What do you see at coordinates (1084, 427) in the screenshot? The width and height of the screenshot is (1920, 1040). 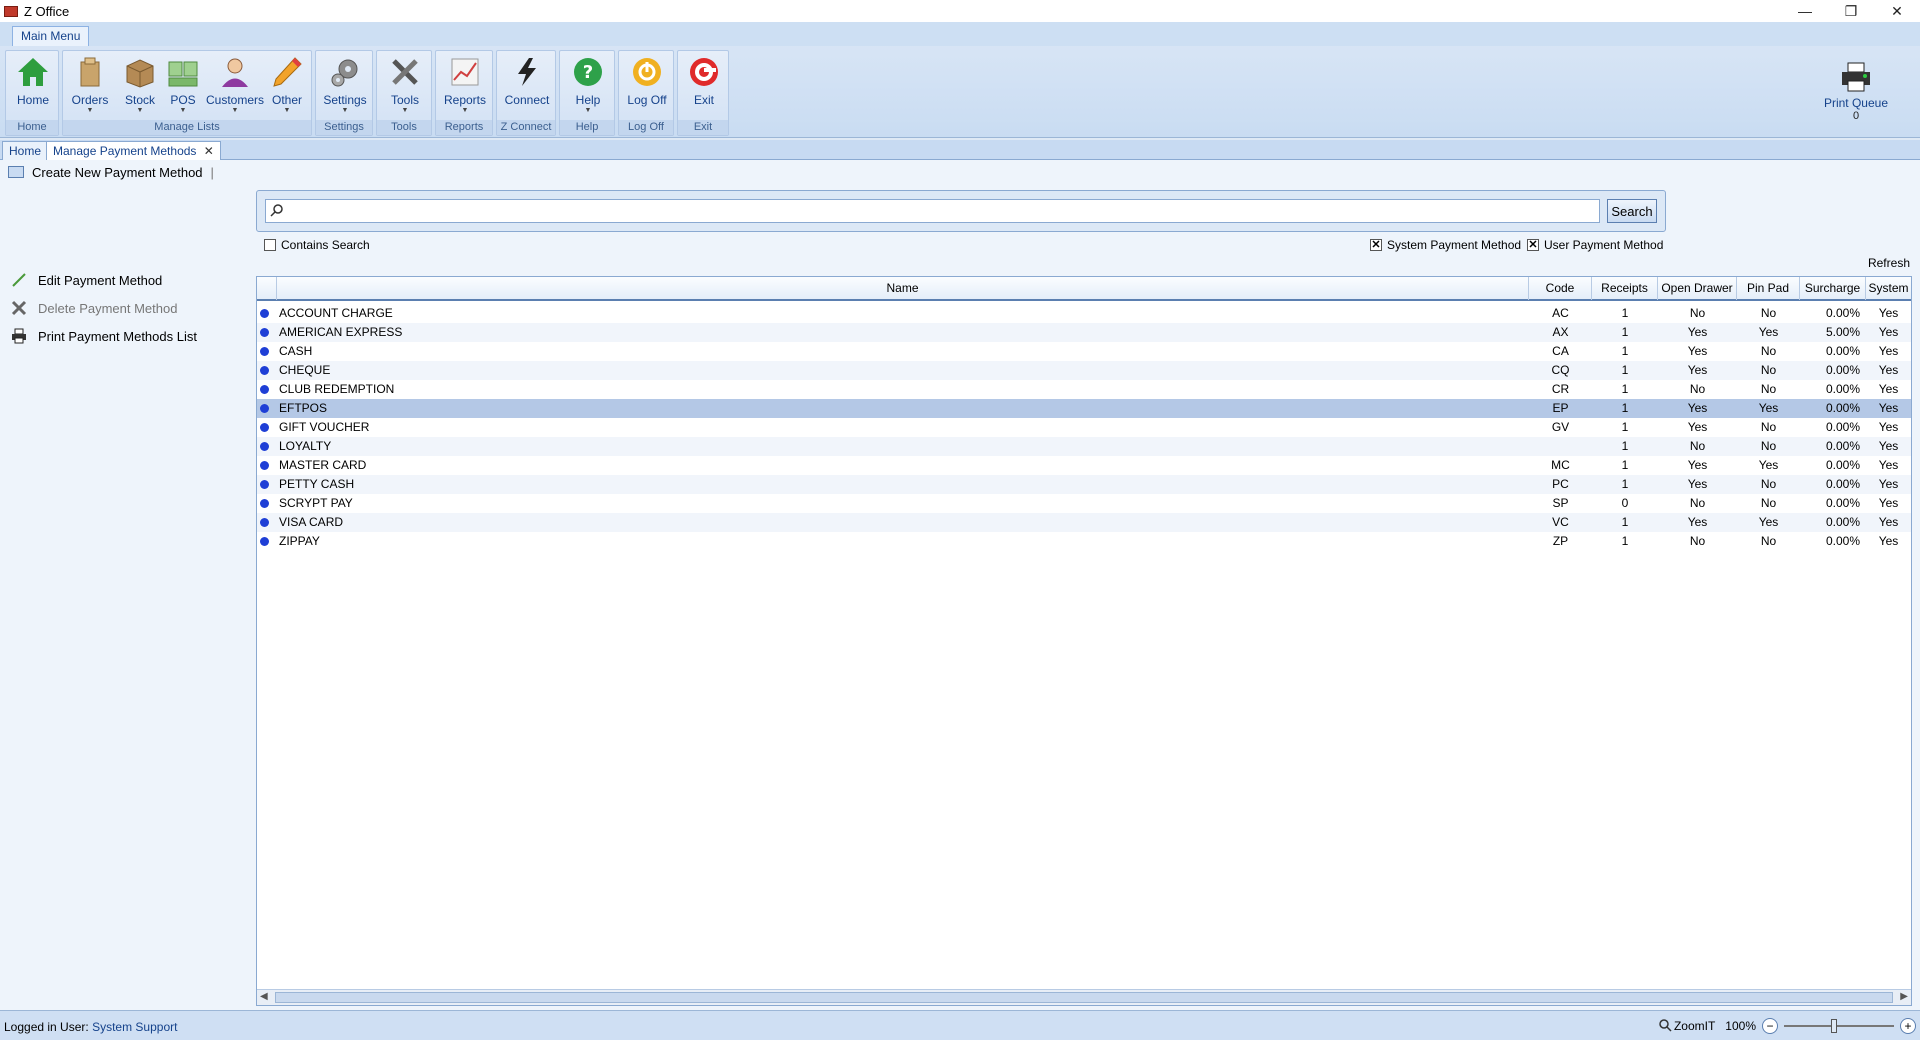 I see `table-row: GIFT VOUCHER GV 1 Yes No 0.00% Yes` at bounding box center [1084, 427].